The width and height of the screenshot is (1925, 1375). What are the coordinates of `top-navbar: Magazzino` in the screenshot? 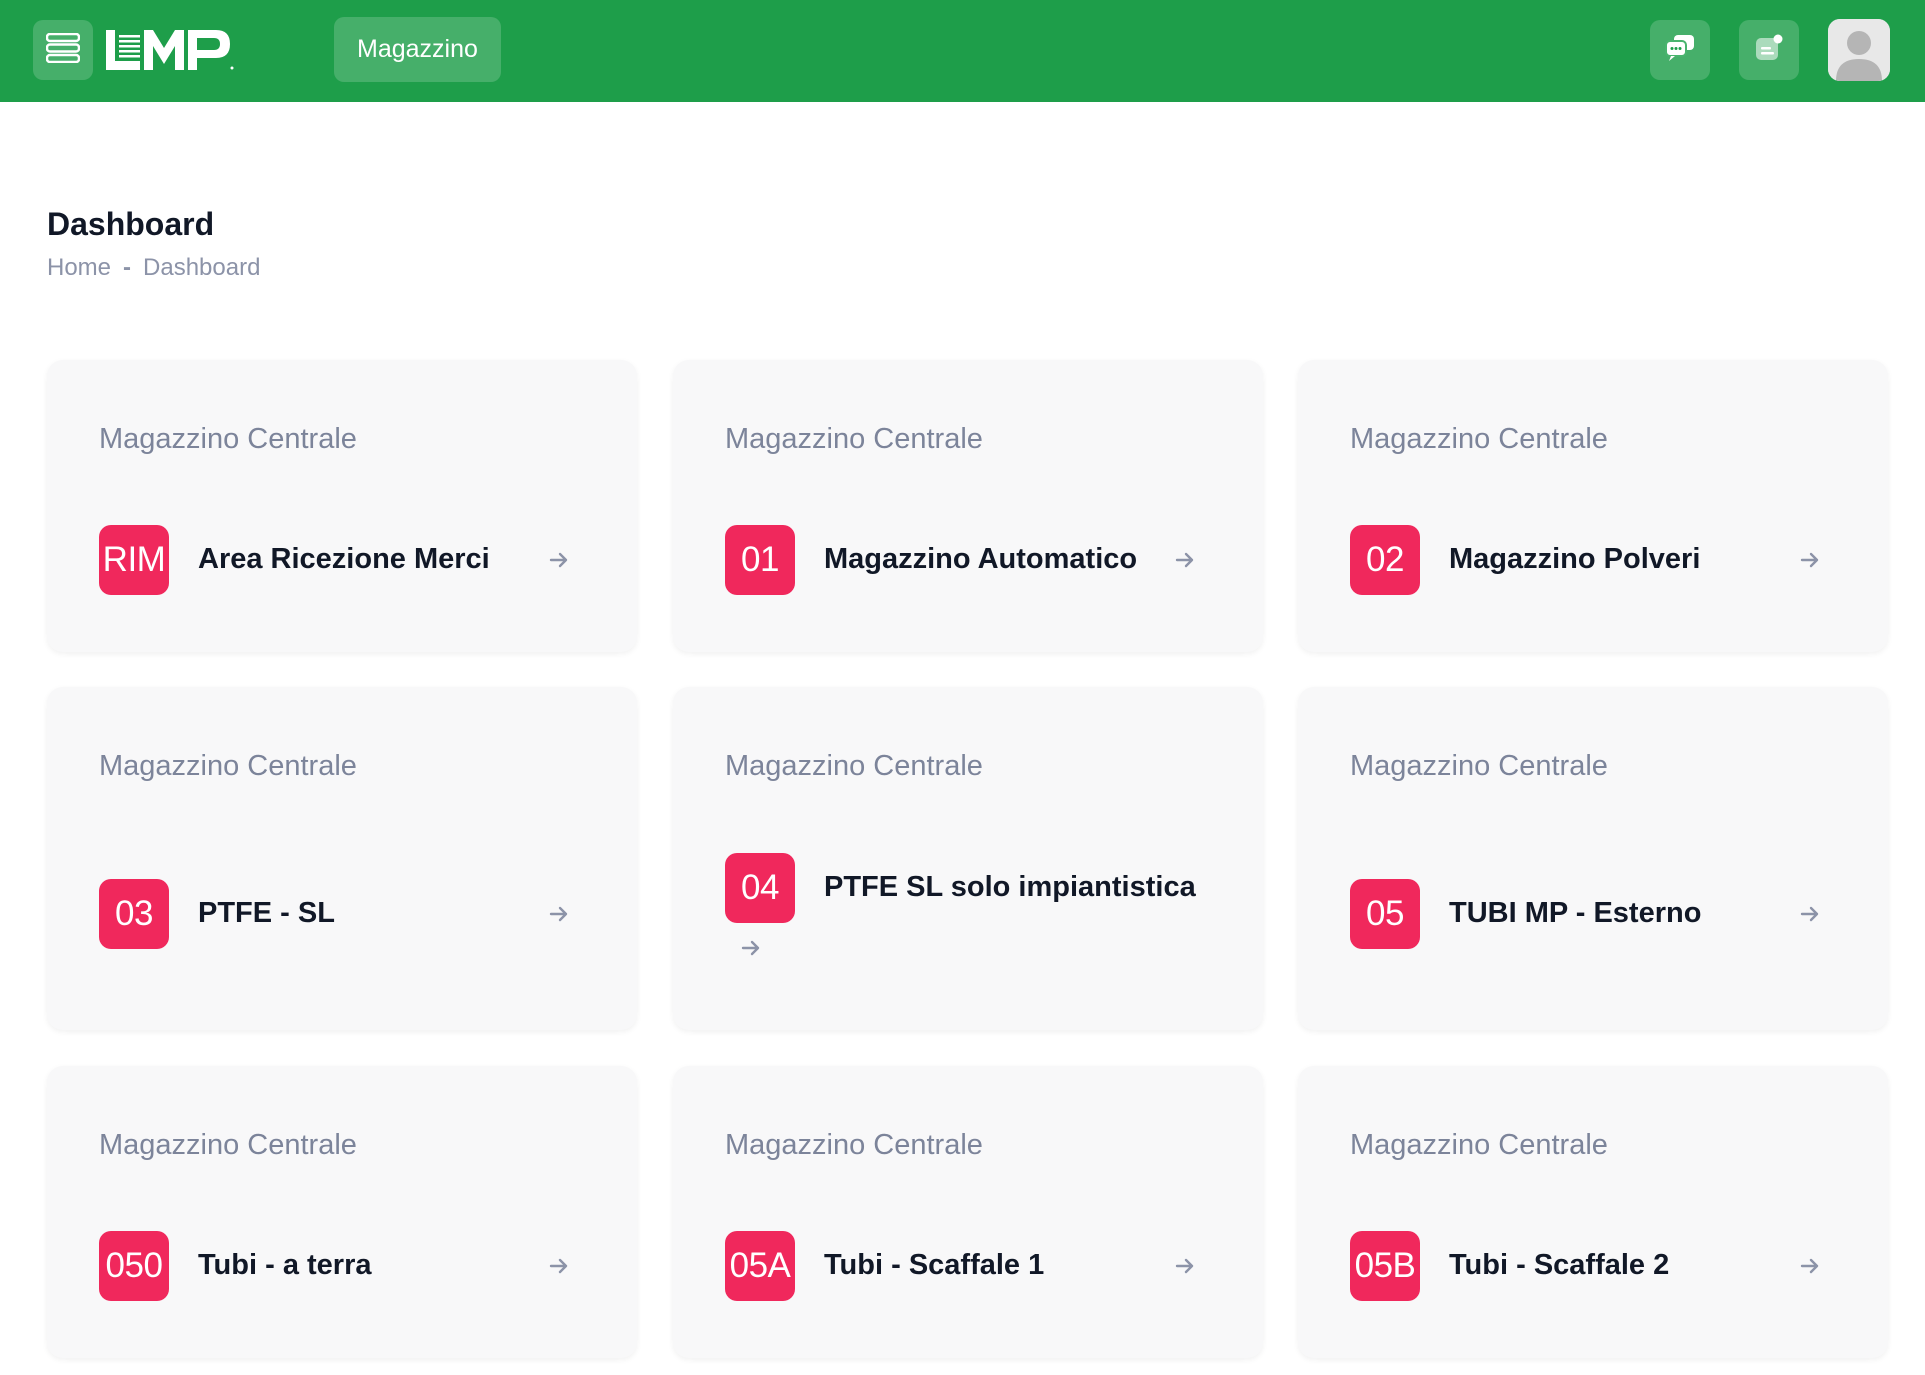 It's located at (962, 51).